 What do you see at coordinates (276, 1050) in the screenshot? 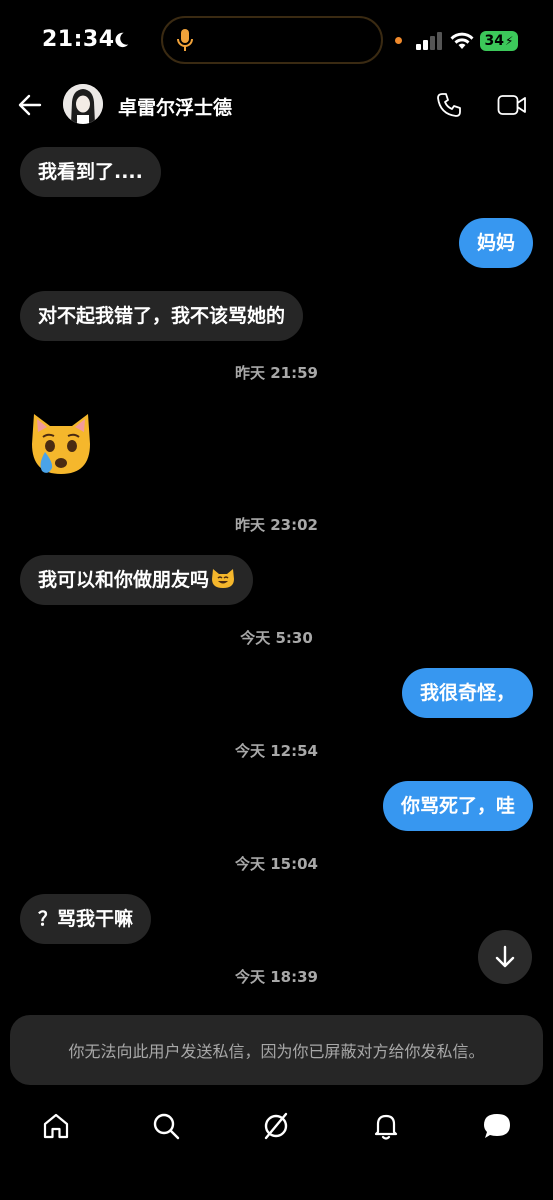
I see `blocked-messaging-notice: 你无法向此用户发送私信，因为你已屏蔽对方给你发私信。` at bounding box center [276, 1050].